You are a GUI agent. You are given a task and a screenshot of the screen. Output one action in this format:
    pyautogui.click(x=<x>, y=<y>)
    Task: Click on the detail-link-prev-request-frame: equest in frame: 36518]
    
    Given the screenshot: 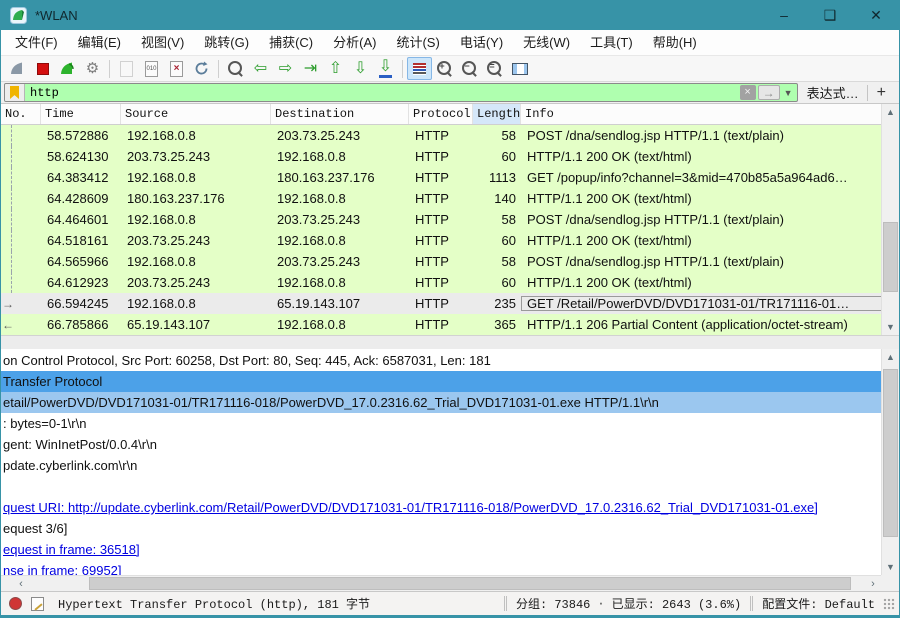 What is the action you would take?
    pyautogui.click(x=441, y=549)
    